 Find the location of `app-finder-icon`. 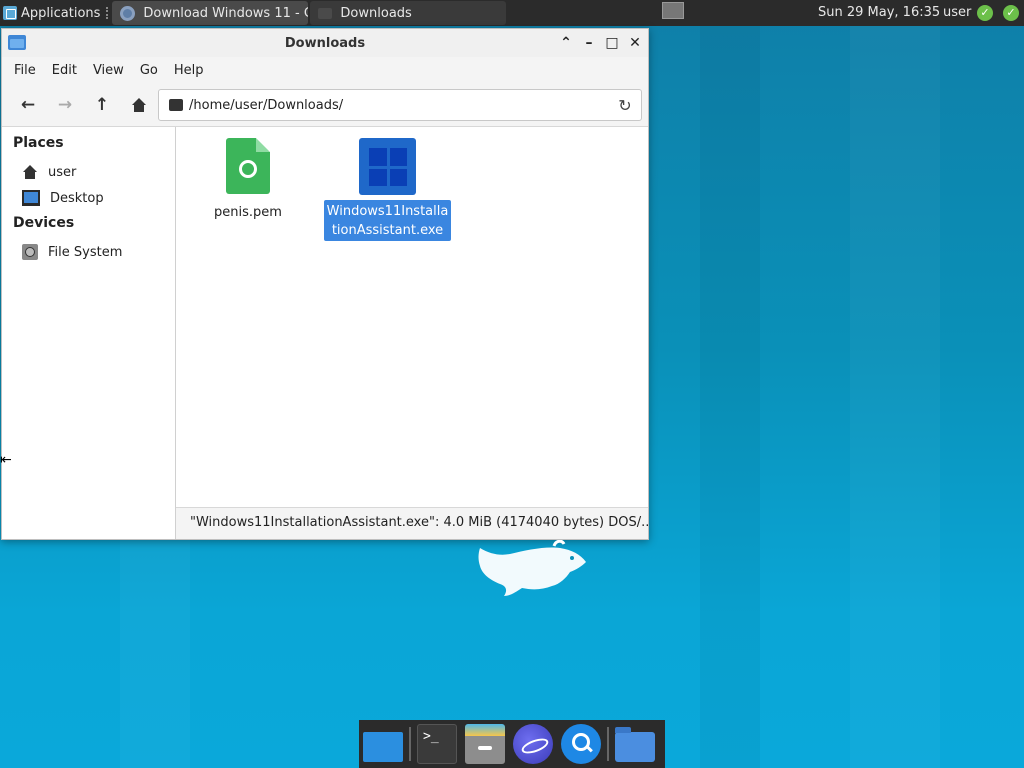

app-finder-icon is located at coordinates (581, 744).